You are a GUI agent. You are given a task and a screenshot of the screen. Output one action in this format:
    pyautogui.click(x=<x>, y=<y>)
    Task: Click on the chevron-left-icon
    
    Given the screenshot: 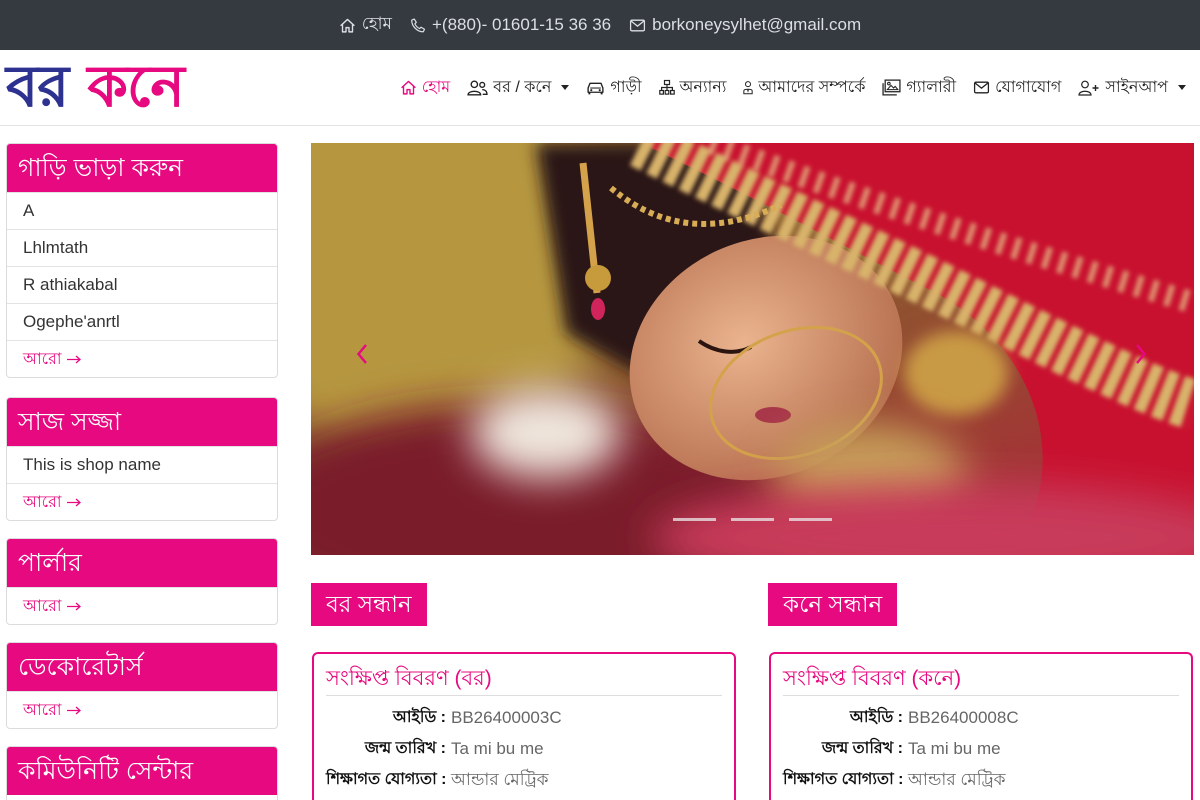 What is the action you would take?
    pyautogui.click(x=361, y=354)
    